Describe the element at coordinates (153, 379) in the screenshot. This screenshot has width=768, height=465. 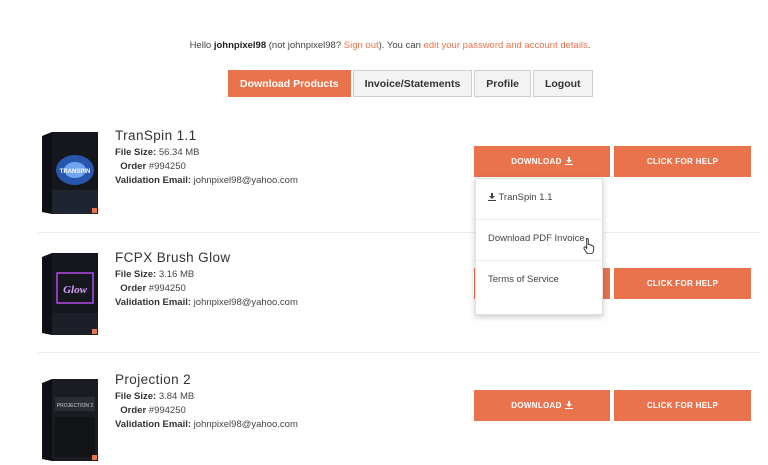
I see `product-name: Projection 2` at that location.